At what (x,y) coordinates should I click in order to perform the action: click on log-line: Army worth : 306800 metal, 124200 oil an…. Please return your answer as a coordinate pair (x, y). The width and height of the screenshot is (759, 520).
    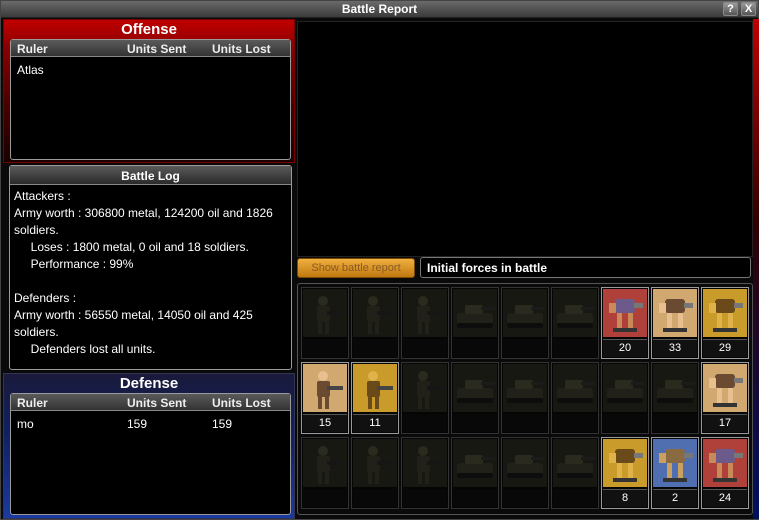
    Looking at the image, I should click on (143, 213).